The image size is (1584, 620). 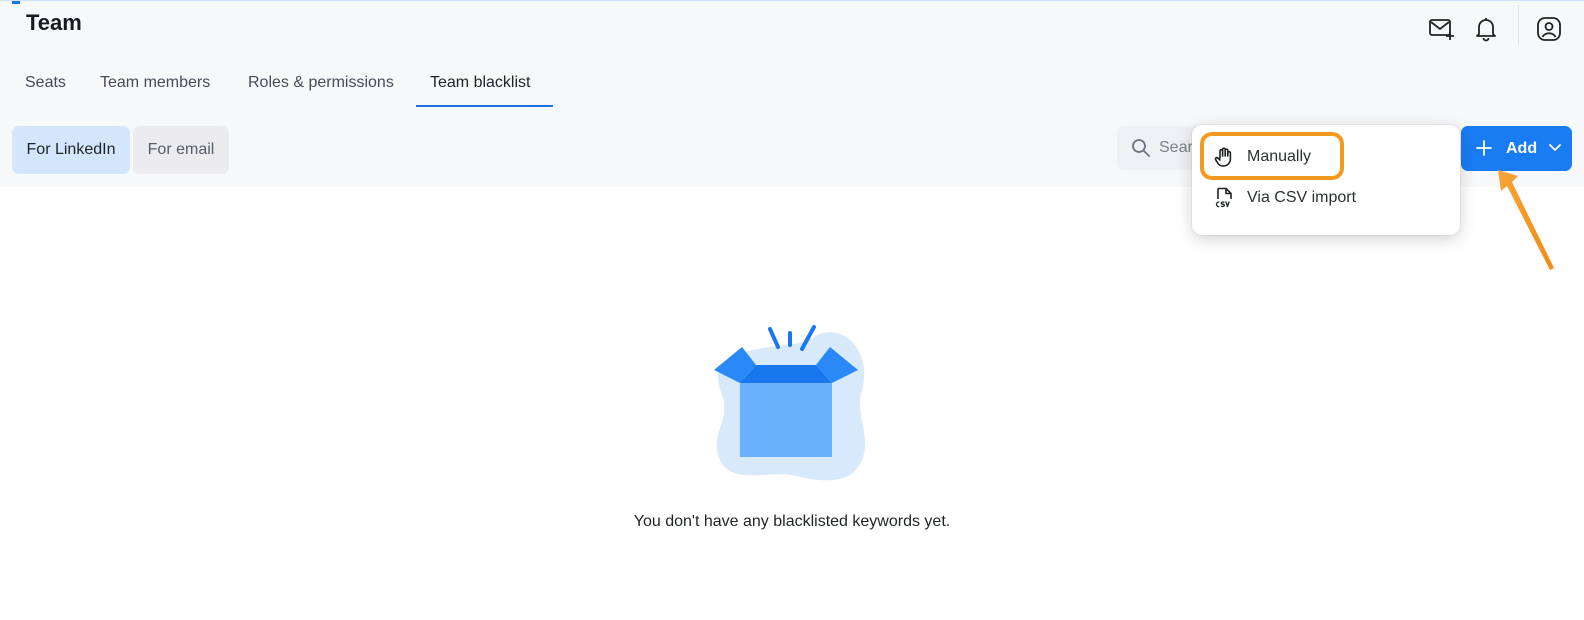 I want to click on tab-roles-permissions: Roles & permissions, so click(x=321, y=84).